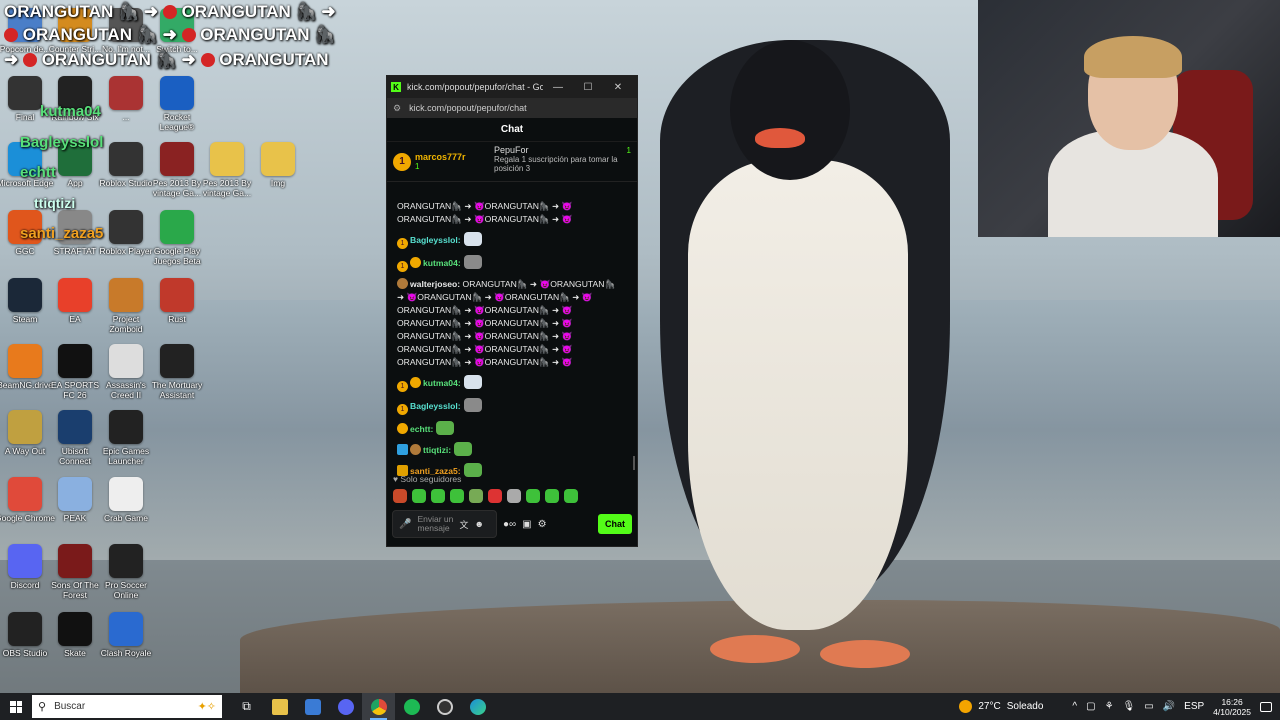  Describe the element at coordinates (512, 428) in the screenshot. I see `chat-message: echtt:` at that location.